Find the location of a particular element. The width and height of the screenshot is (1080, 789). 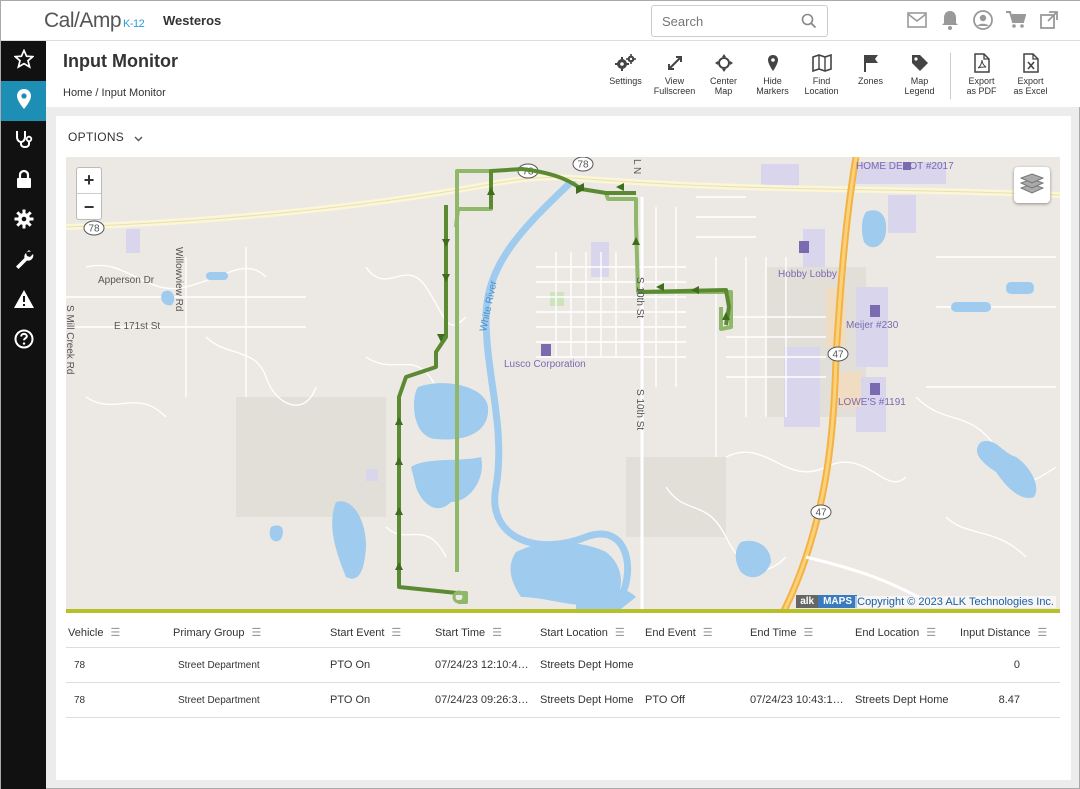

cell-start-location: Streets Dept Home is located at coordinates (587, 665).